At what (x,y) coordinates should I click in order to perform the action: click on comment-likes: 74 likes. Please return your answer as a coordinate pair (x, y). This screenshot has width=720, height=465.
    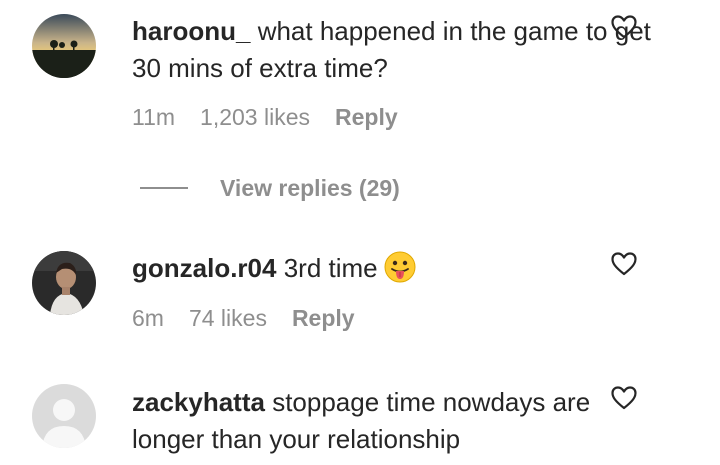
    Looking at the image, I should click on (228, 318).